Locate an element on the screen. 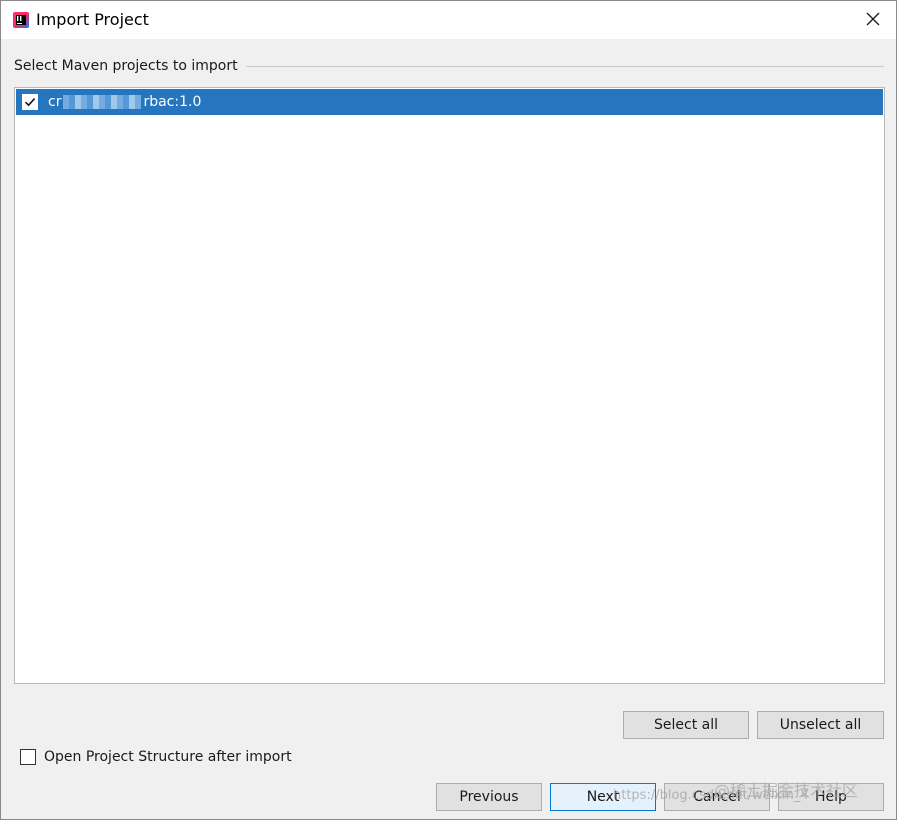 The height and width of the screenshot is (820, 897). close-icon is located at coordinates (873, 20).